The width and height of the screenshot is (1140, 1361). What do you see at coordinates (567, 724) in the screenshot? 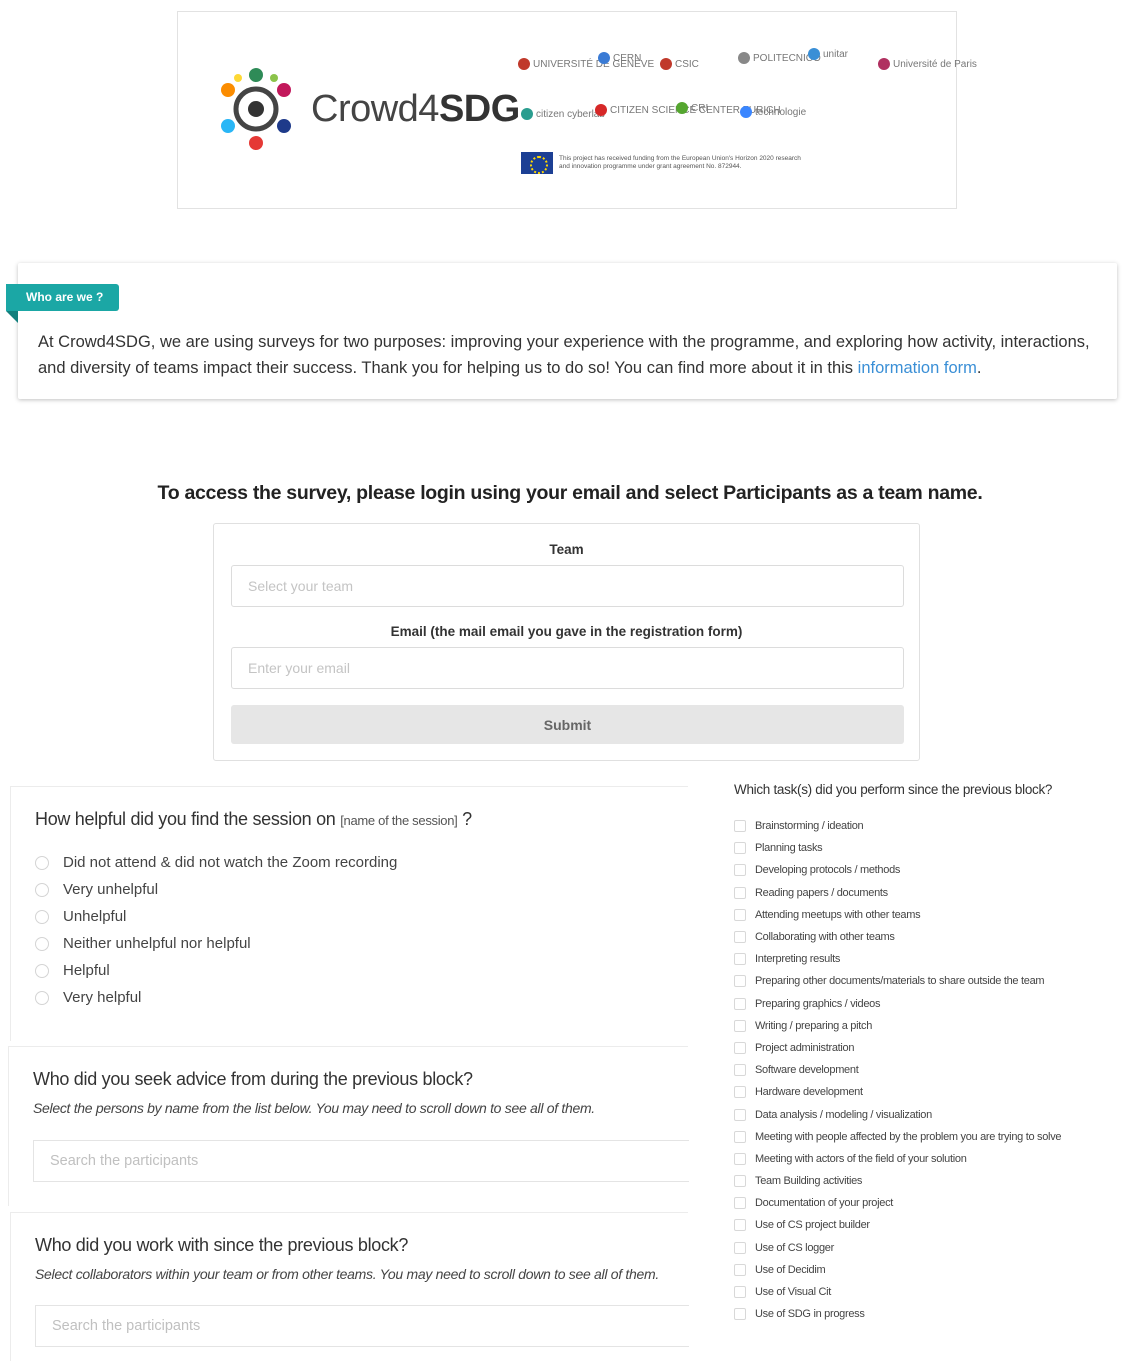
I see `submit-button: Submit` at bounding box center [567, 724].